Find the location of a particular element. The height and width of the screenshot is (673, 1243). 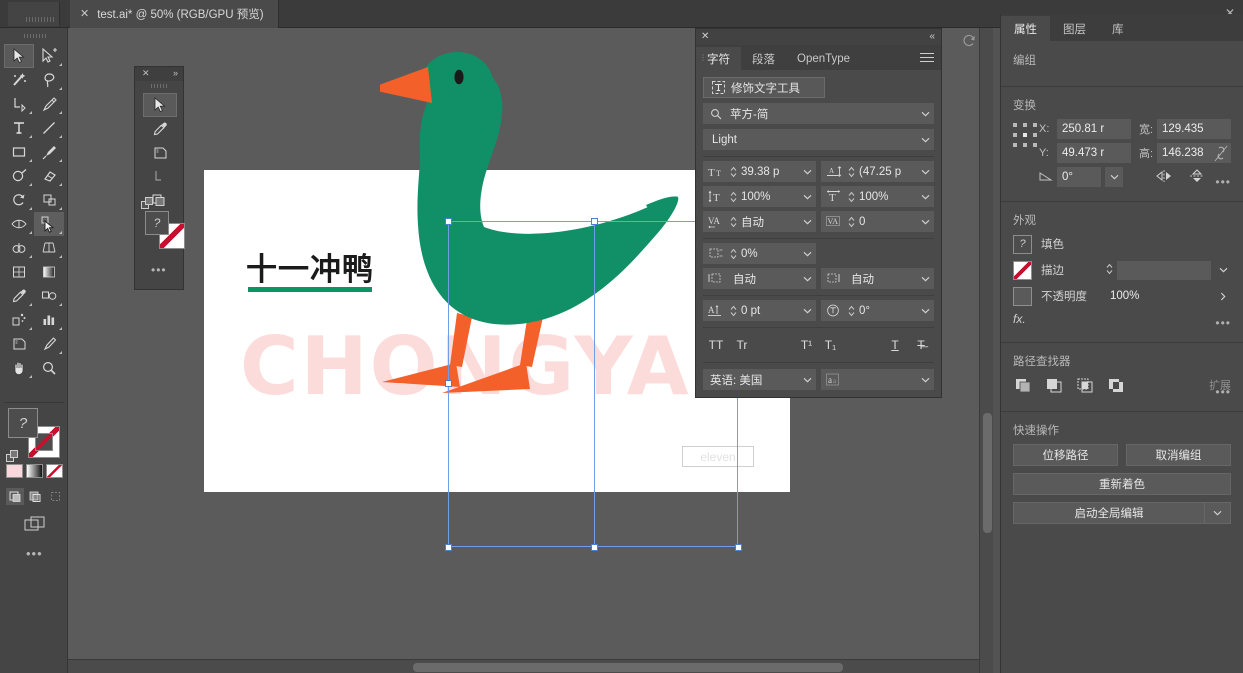

collapse-icon: « is located at coordinates (932, 36).